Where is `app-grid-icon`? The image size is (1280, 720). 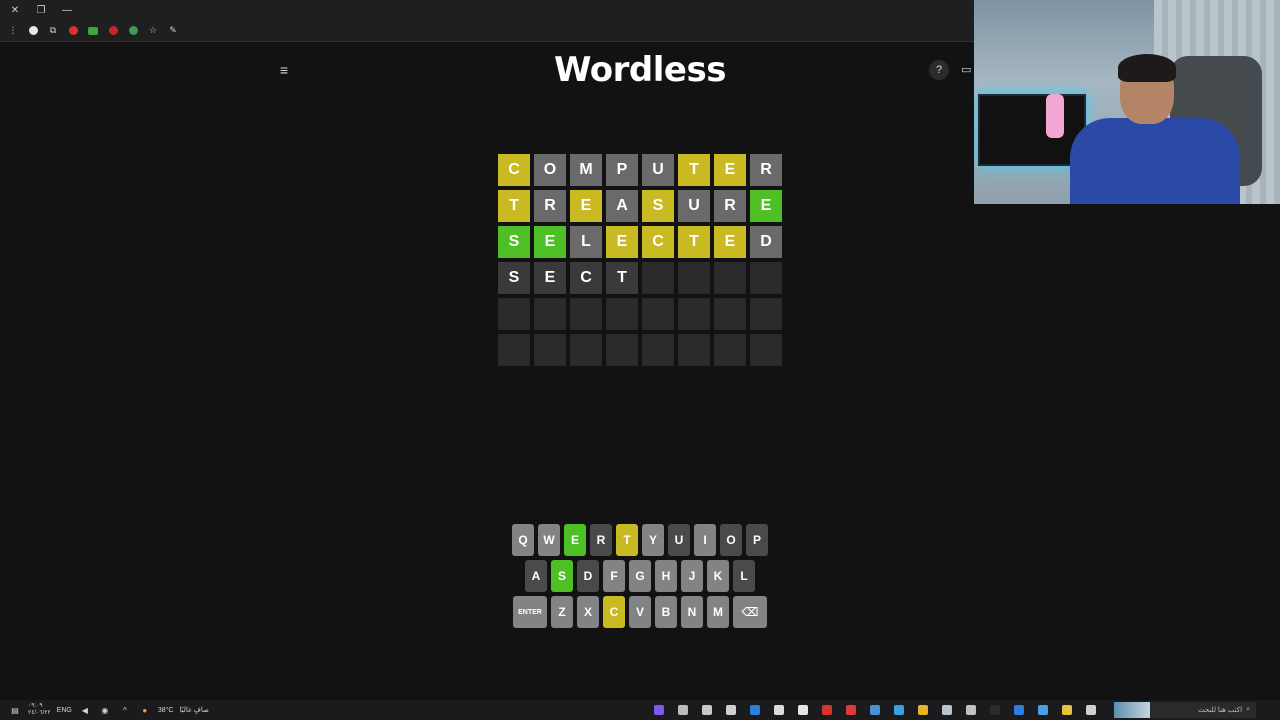
app-grid-icon is located at coordinates (779, 710).